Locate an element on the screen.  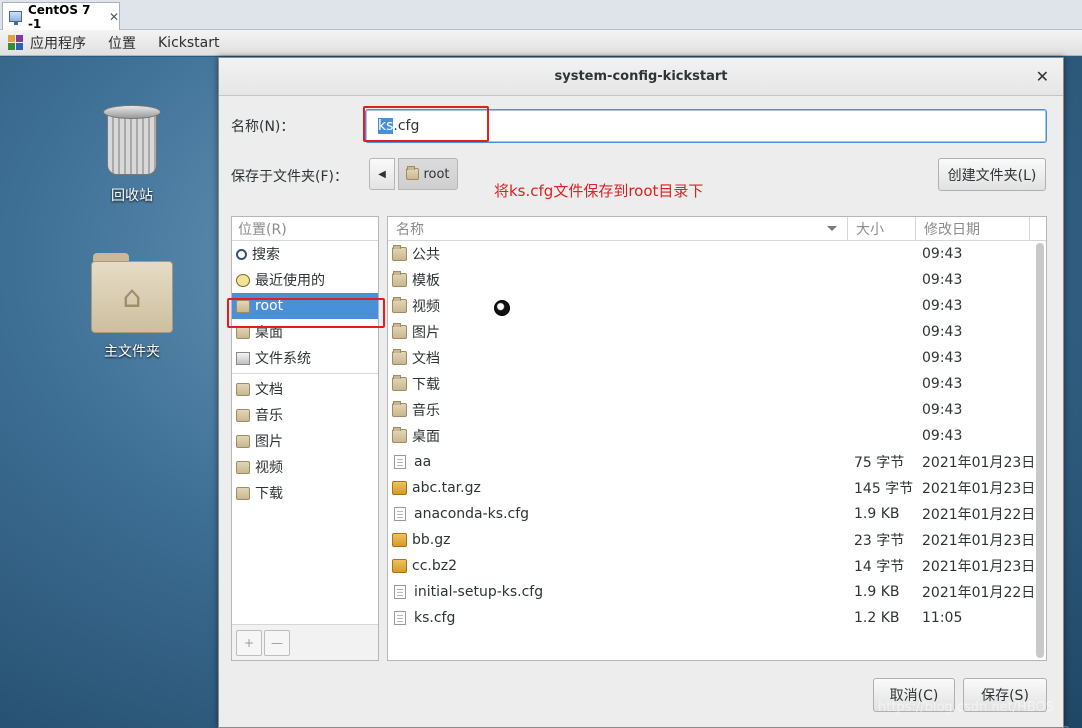
places-sidebar: 位置(R) 搜索 最近使用的 root 桌面文件系统 文档 音乐 图片视频下载 + — is located at coordinates (305, 438).